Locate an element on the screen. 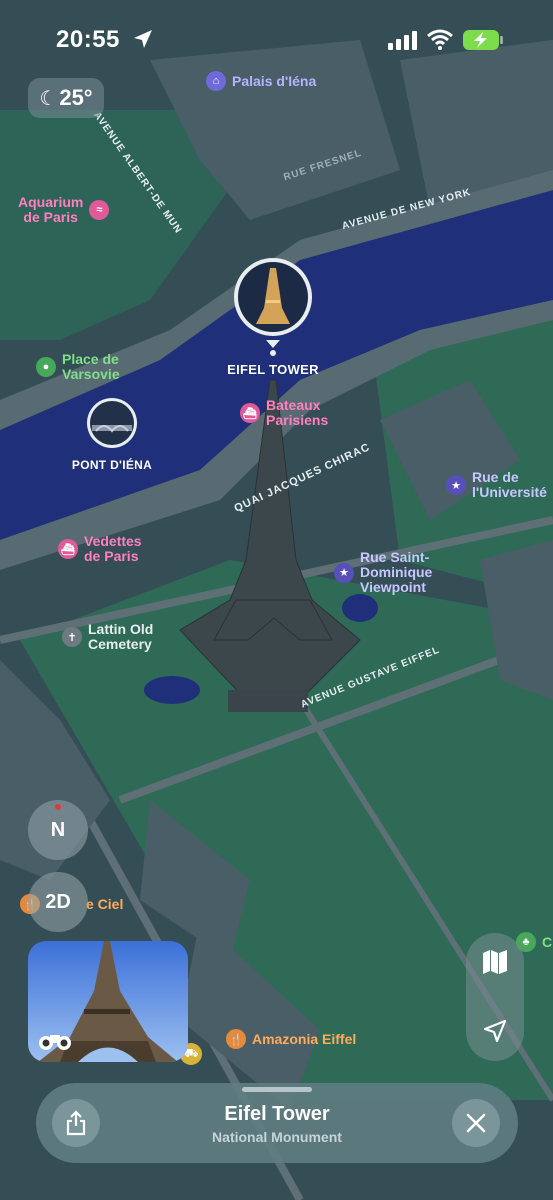 Image resolution: width=553 pixels, height=1200 pixels. eiffel-tower-pin-label: EIFEL TOWER is located at coordinates (273, 369).